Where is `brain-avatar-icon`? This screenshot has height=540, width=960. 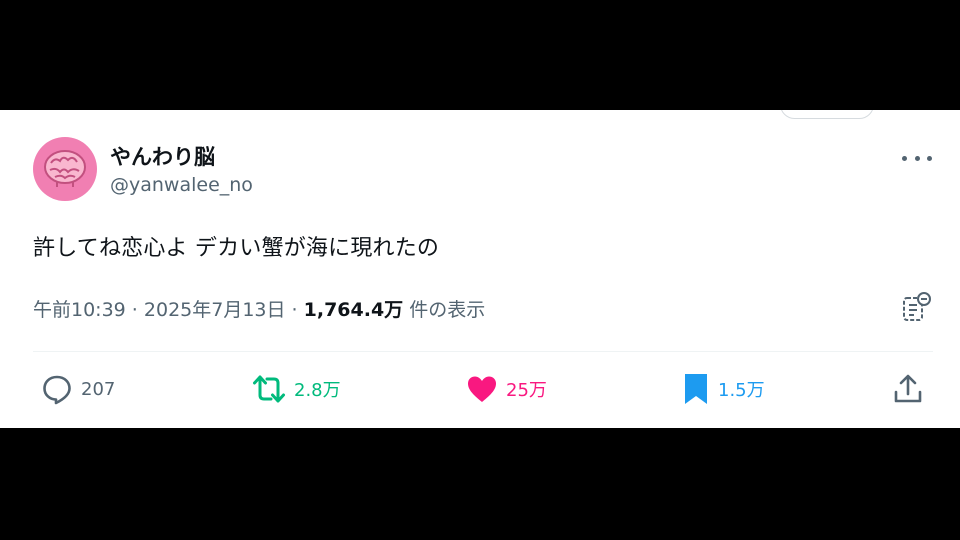 brain-avatar-icon is located at coordinates (65, 168).